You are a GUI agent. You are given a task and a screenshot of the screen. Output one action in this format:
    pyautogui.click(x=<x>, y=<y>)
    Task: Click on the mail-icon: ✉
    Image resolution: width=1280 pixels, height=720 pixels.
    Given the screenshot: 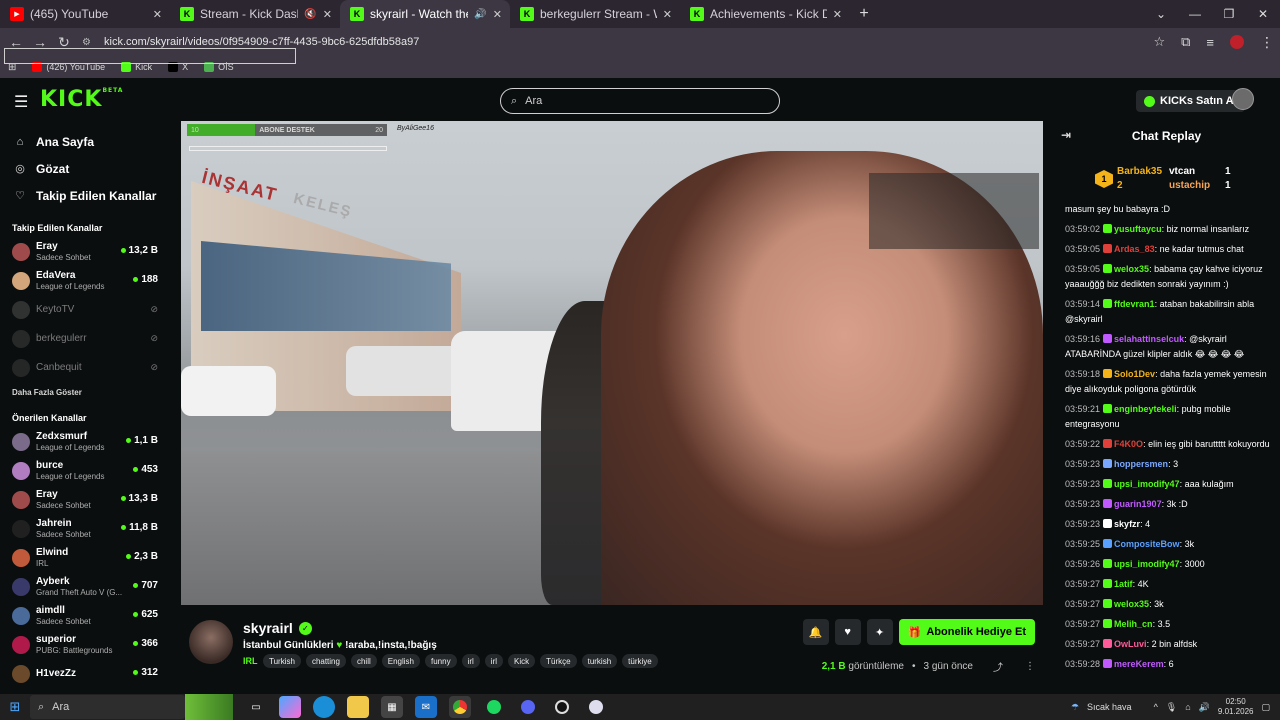 What is the action you would take?
    pyautogui.click(x=426, y=707)
    